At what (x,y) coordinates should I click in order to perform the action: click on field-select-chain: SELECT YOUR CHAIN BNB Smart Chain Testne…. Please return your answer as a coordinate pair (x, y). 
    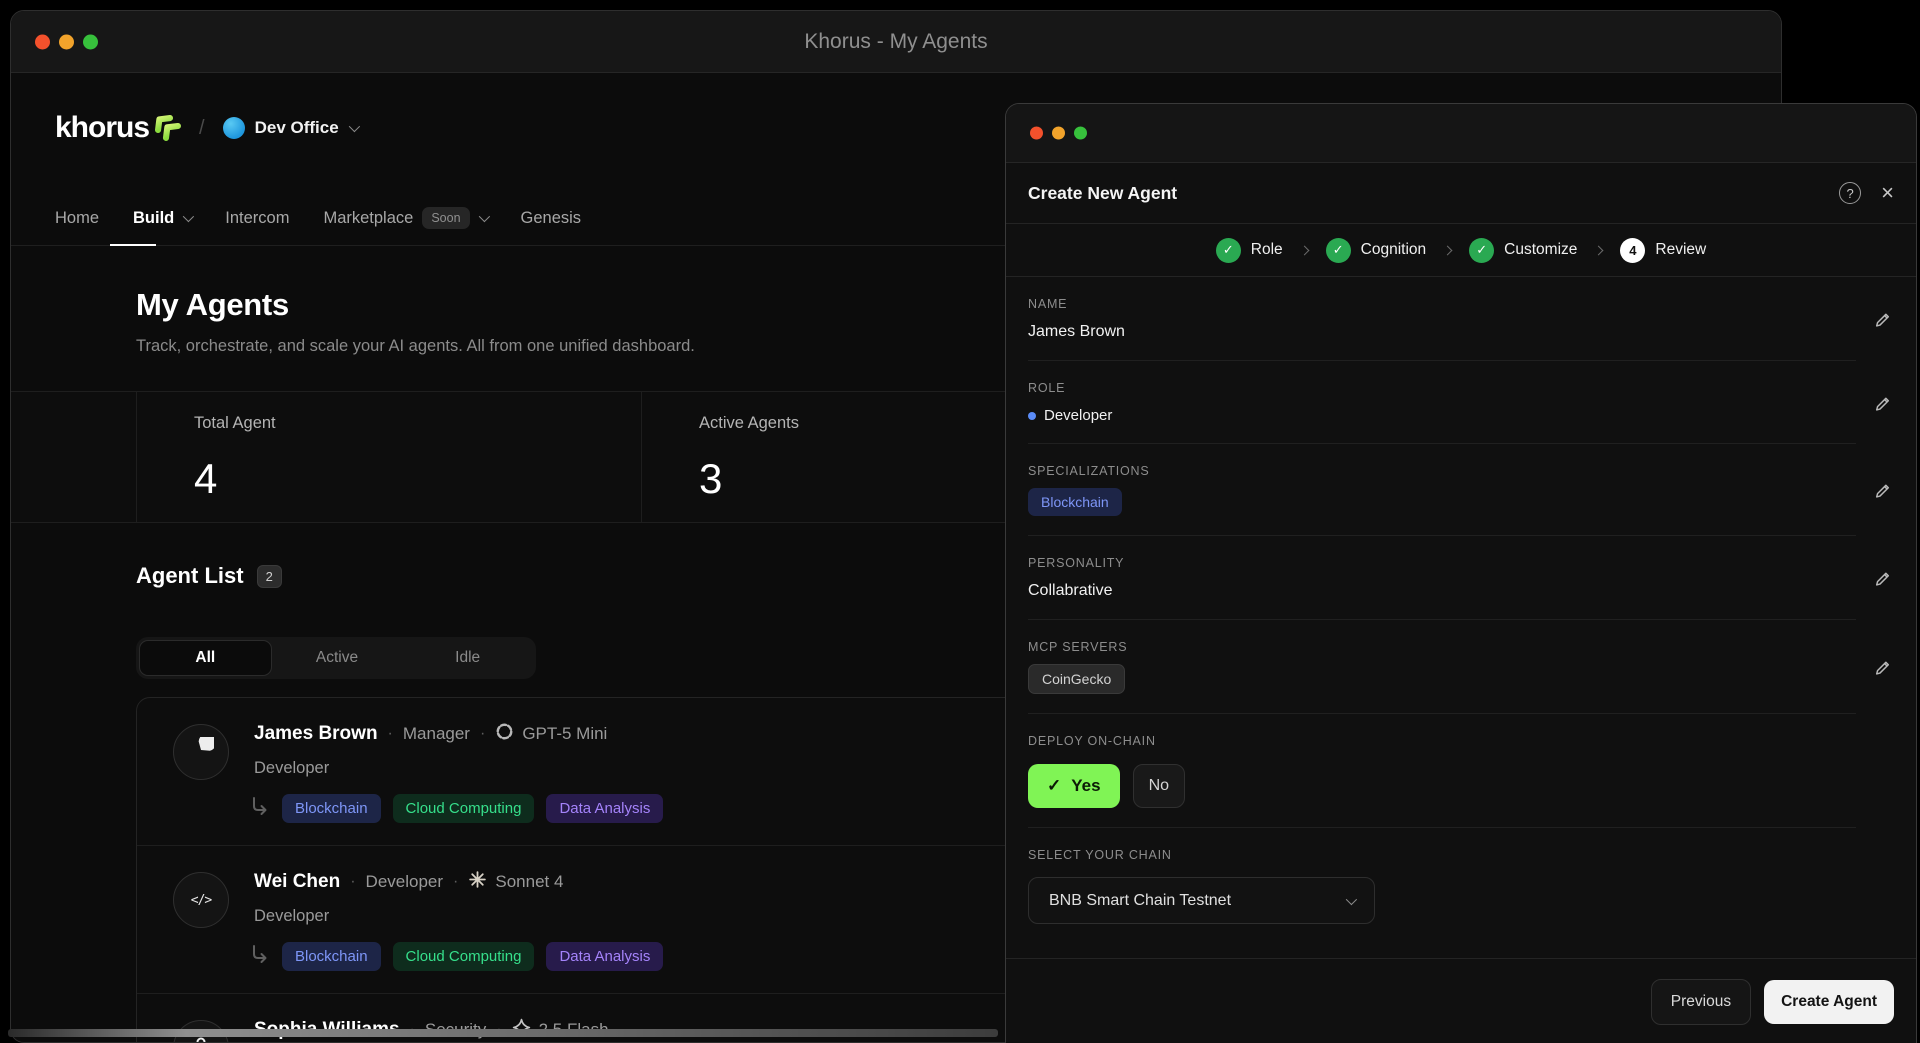
    Looking at the image, I should click on (1461, 876).